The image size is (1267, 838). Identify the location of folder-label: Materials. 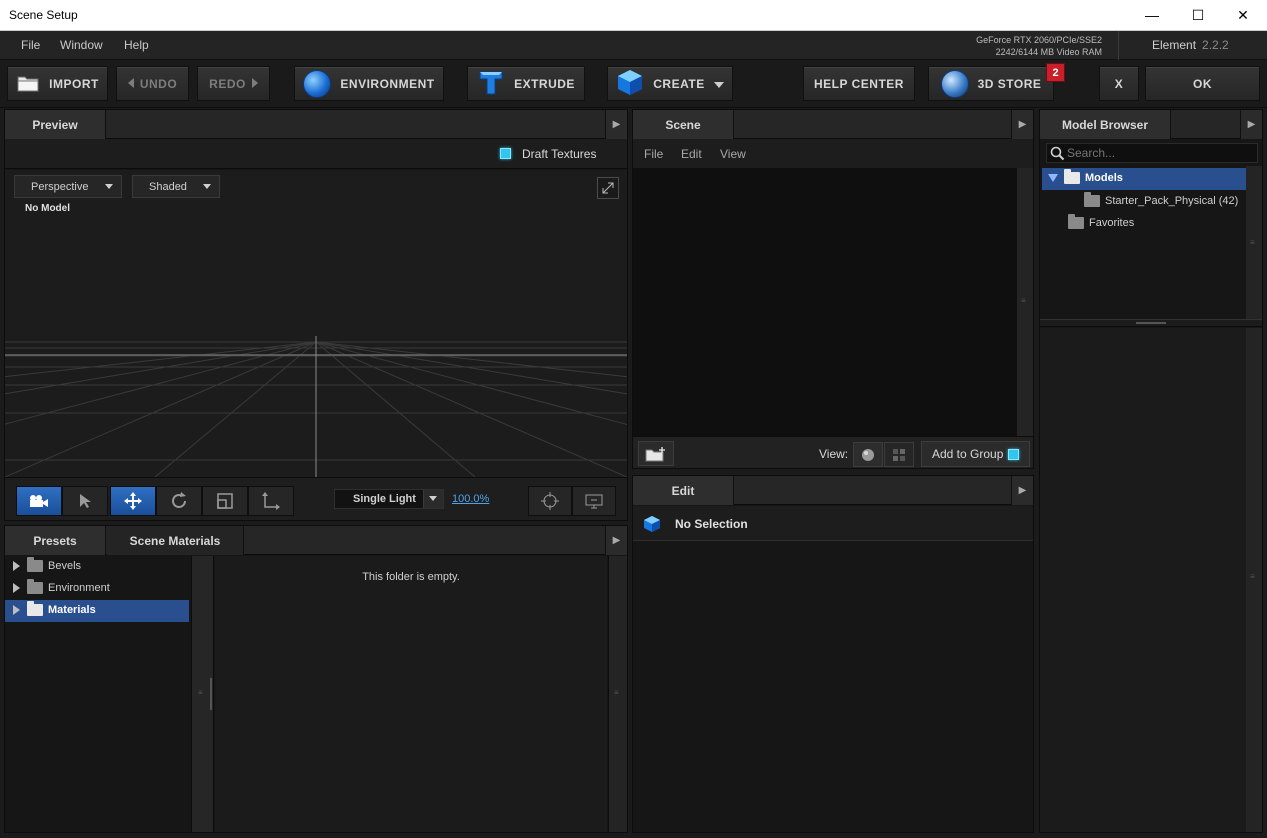
(72, 610).